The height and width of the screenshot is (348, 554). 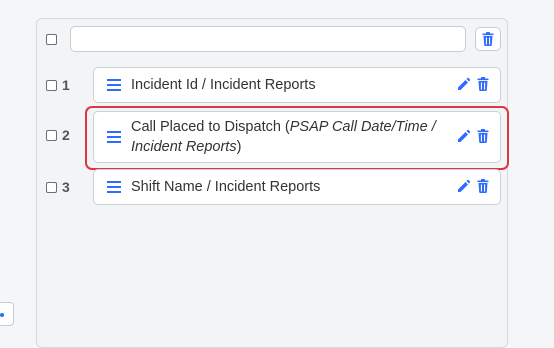 What do you see at coordinates (66, 135) in the screenshot?
I see `row-number: 2` at bounding box center [66, 135].